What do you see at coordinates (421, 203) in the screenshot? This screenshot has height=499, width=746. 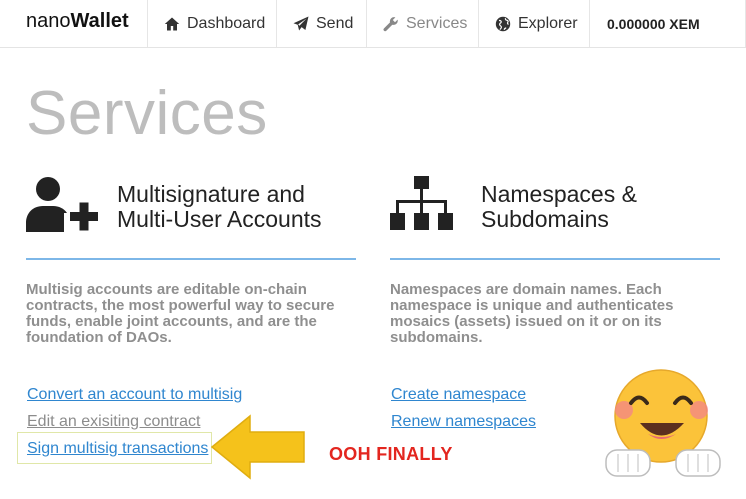 I see `sitemap-icon` at bounding box center [421, 203].